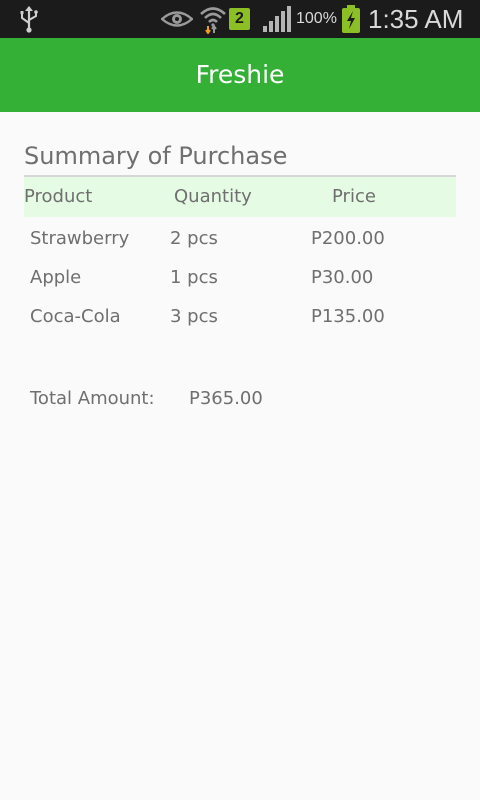 Image resolution: width=480 pixels, height=800 pixels. I want to click on sim-icon: 2, so click(239, 19).